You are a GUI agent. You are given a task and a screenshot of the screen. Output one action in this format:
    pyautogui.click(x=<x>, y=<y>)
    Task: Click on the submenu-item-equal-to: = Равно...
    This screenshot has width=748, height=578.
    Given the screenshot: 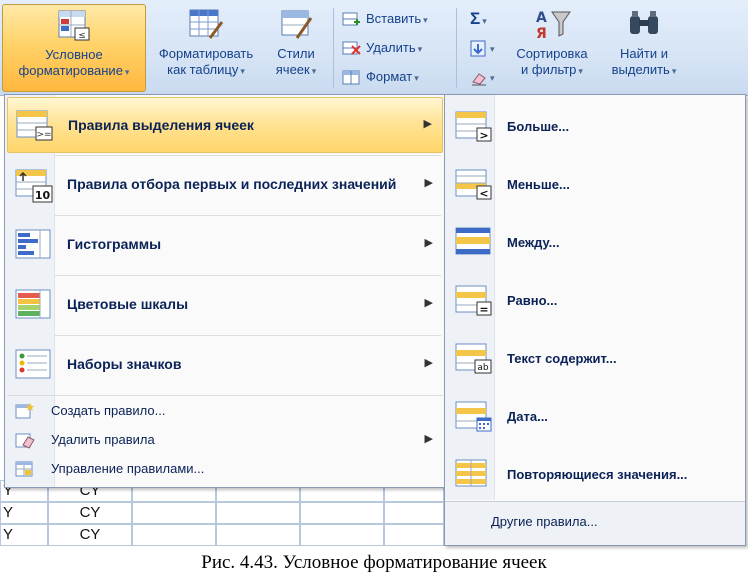 What is the action you would take?
    pyautogui.click(x=595, y=301)
    